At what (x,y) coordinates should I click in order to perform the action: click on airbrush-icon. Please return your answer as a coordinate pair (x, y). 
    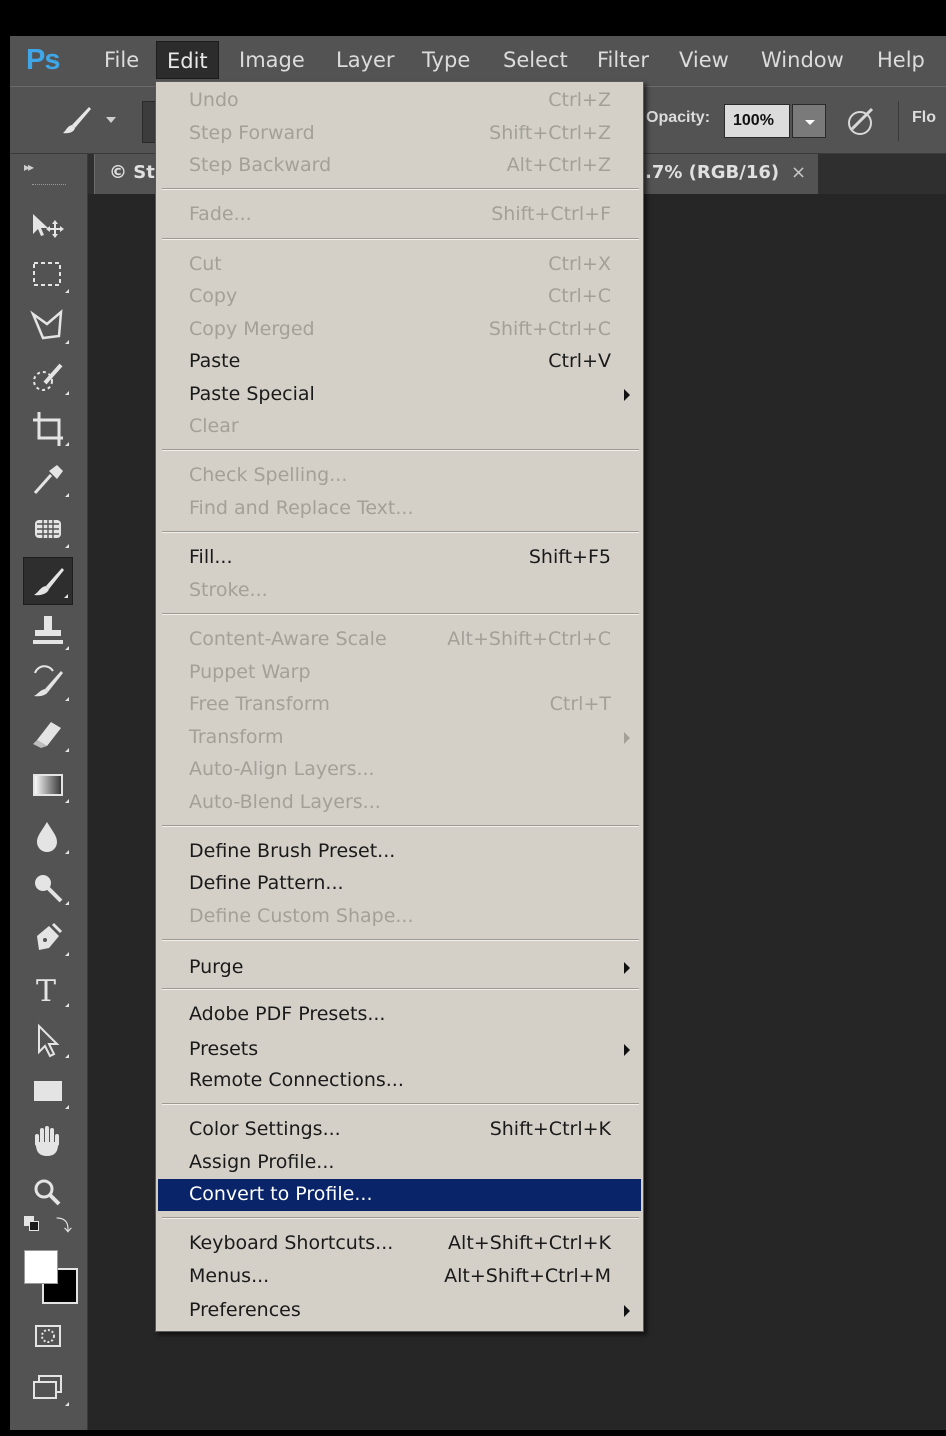
    Looking at the image, I should click on (862, 121).